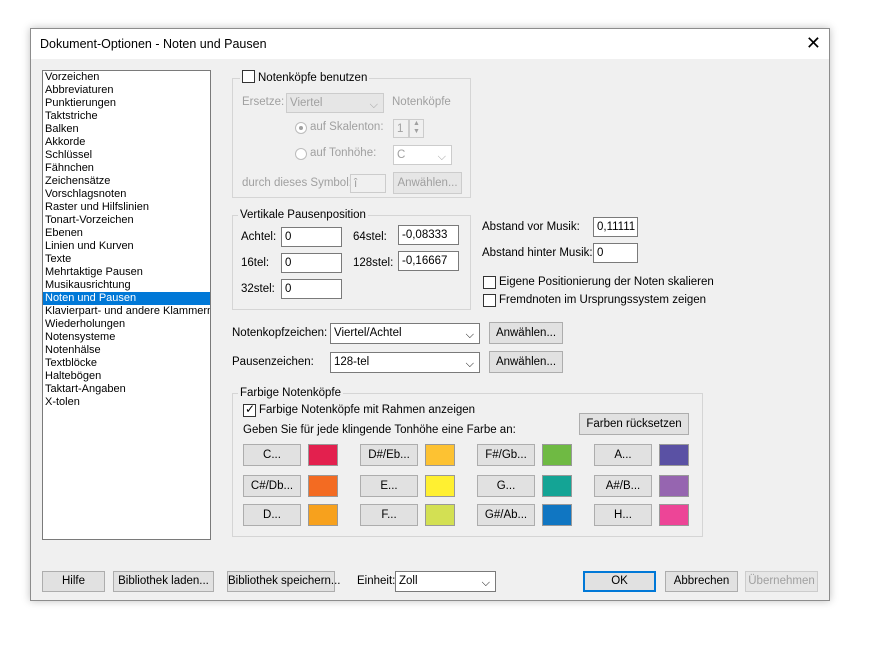  I want to click on scale-spinner: ▲ ▼, so click(416, 128).